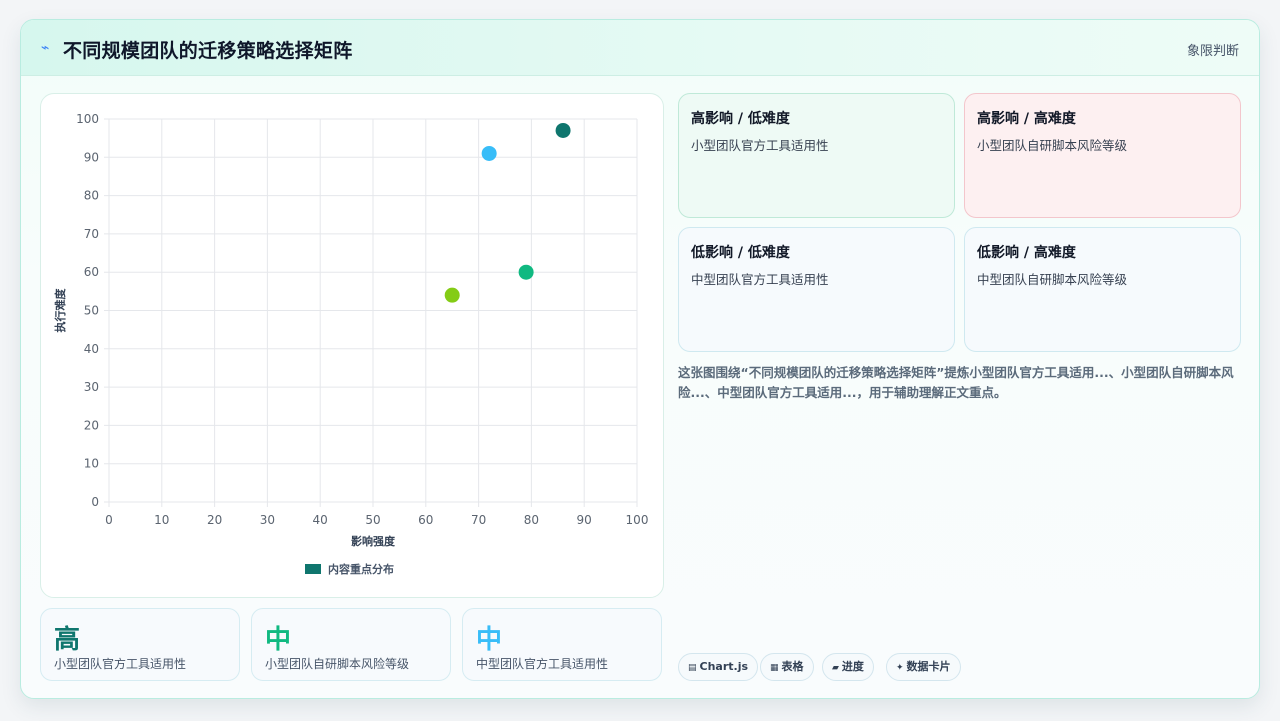  I want to click on legend-label: 内容重点分布, so click(361, 569).